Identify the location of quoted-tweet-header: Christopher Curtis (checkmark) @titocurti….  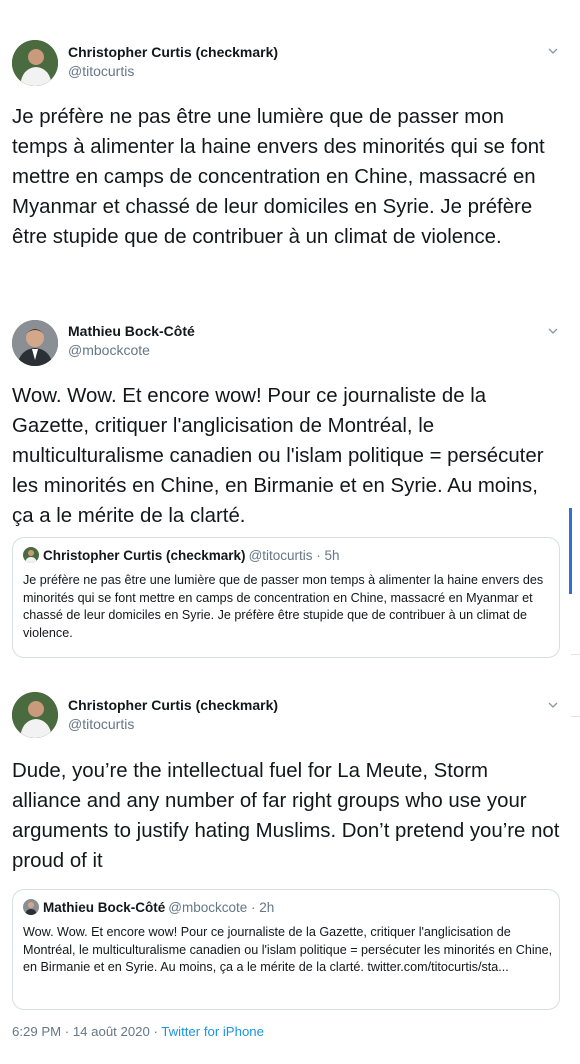
(181, 555).